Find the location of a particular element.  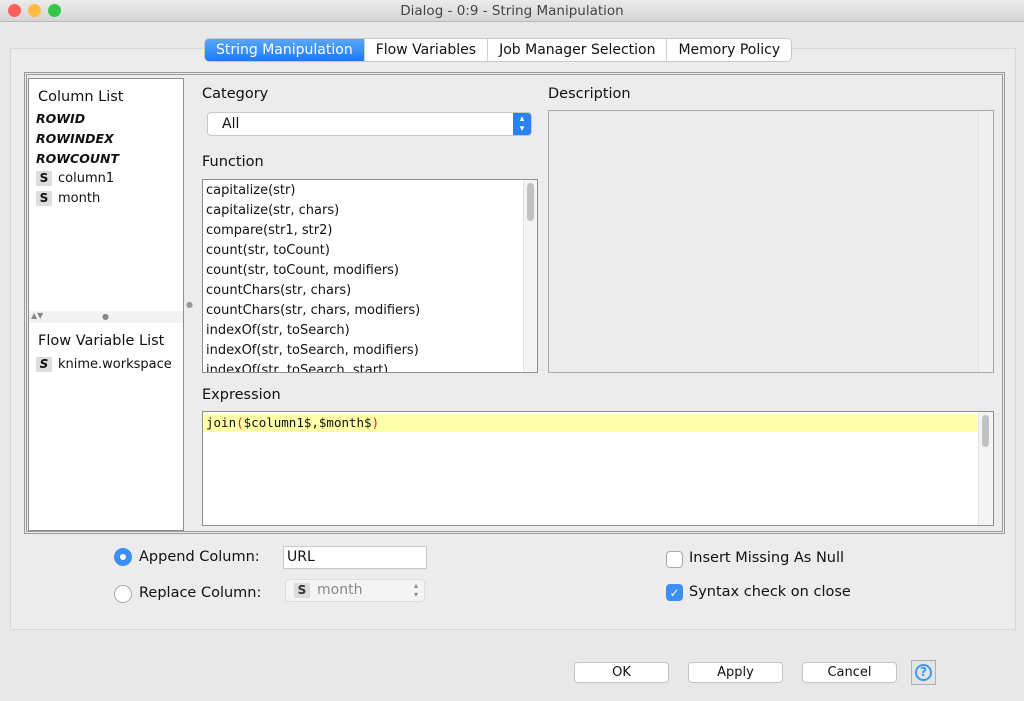

replace-column-radio is located at coordinates (123, 594).